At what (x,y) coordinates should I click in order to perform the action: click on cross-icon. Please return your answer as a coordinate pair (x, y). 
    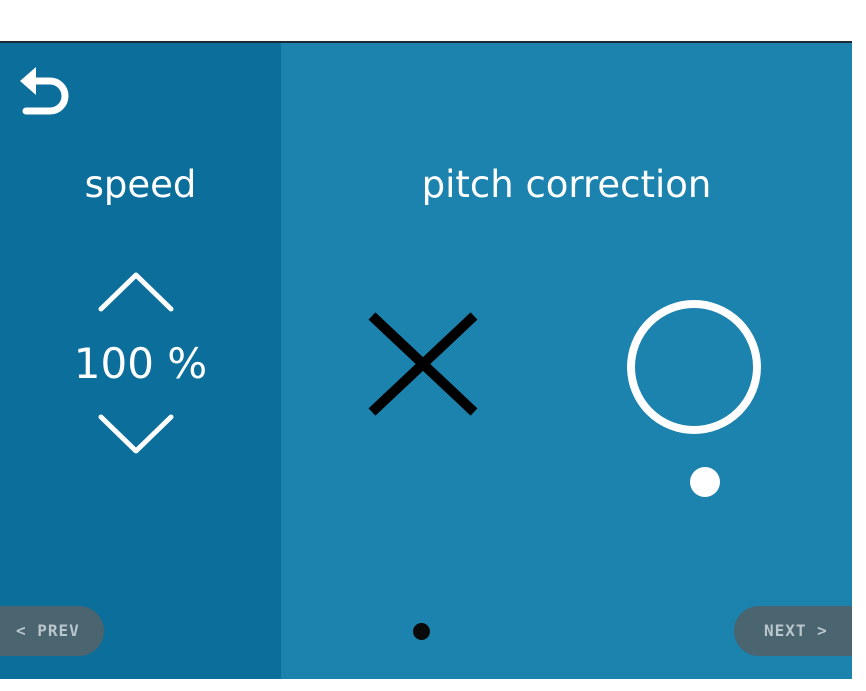
    Looking at the image, I should click on (423, 364).